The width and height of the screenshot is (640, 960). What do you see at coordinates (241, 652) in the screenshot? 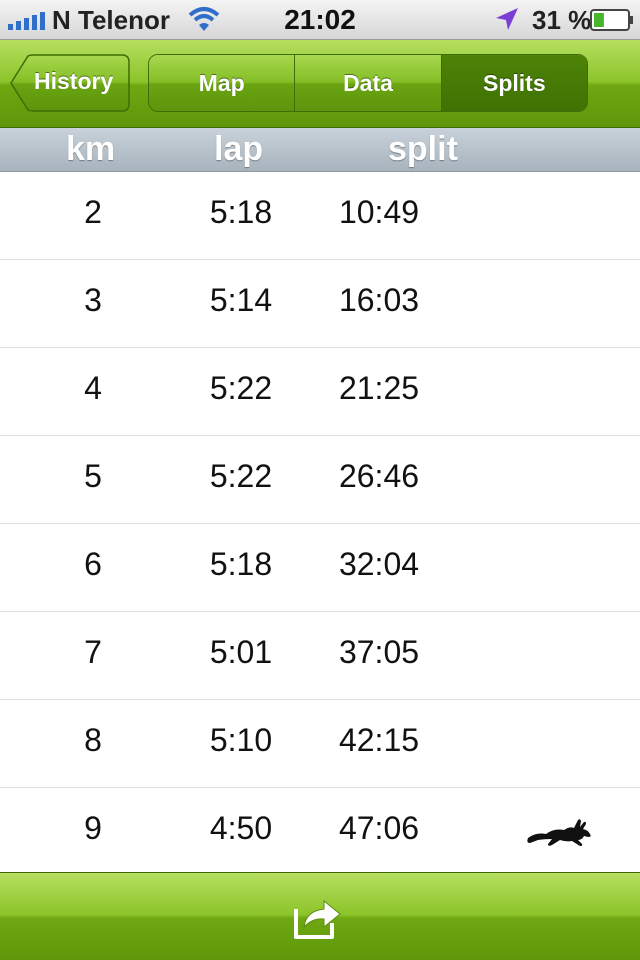
I see `lap-cell: 5:01` at bounding box center [241, 652].